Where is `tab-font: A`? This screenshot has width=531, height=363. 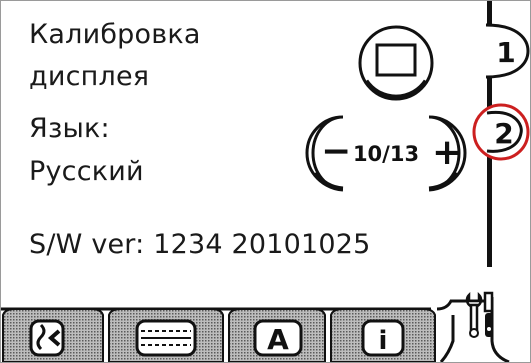 tab-font: A is located at coordinates (277, 335).